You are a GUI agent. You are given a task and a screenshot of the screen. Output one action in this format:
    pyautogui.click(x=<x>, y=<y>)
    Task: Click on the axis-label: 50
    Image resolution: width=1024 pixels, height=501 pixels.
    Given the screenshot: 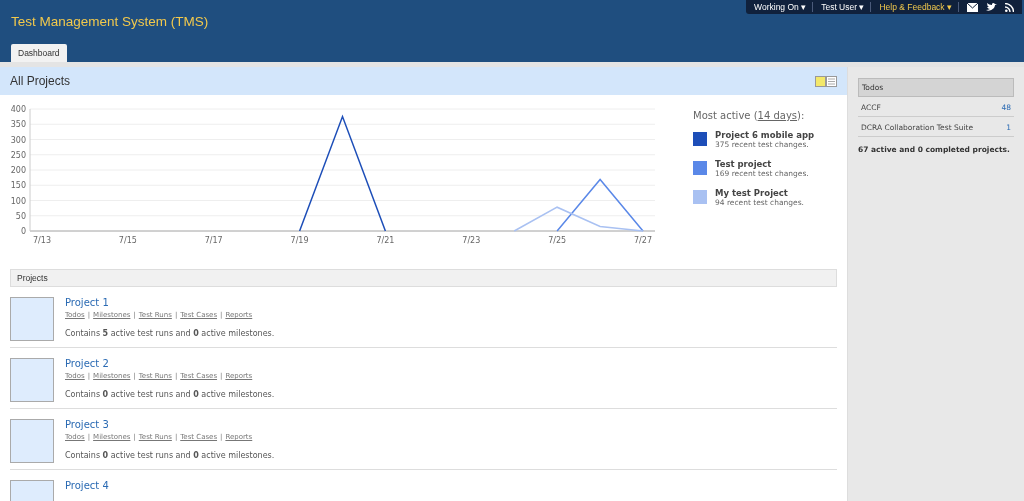 What is the action you would take?
    pyautogui.click(x=20, y=216)
    